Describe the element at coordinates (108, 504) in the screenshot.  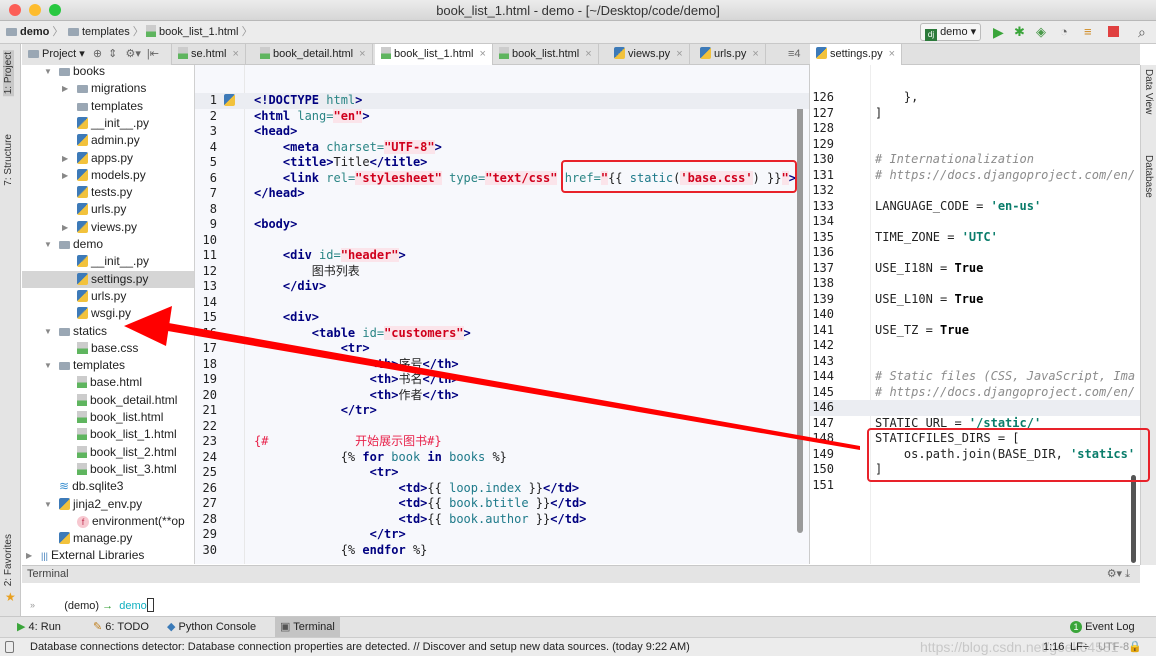
I see `tree-item: ▼ jinja2_env.py` at that location.